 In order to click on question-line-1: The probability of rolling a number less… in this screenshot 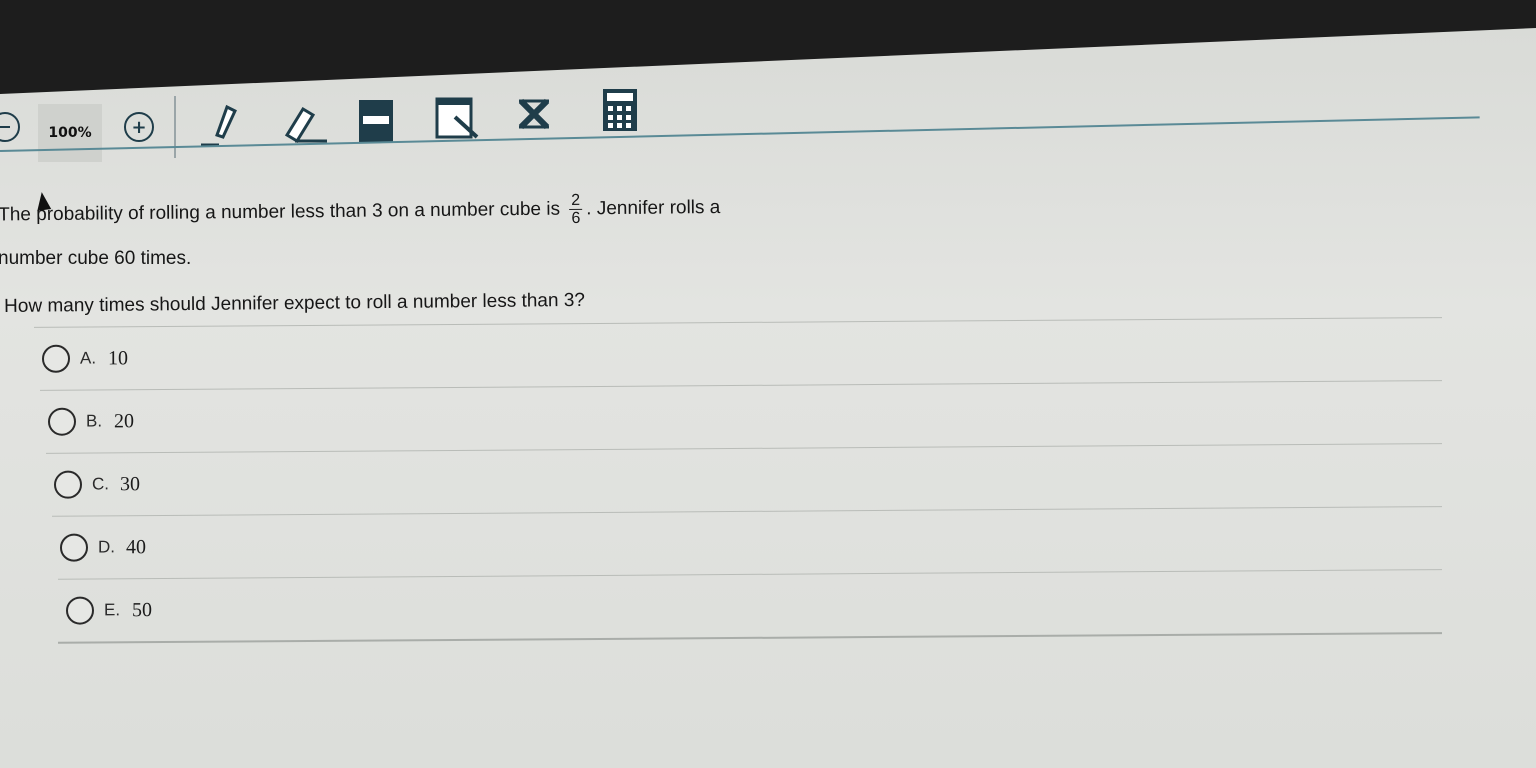, I will do `click(360, 211)`.